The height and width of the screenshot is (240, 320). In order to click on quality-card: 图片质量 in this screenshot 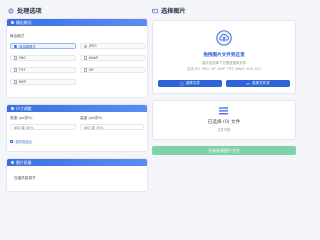, I will do `click(77, 175)`.